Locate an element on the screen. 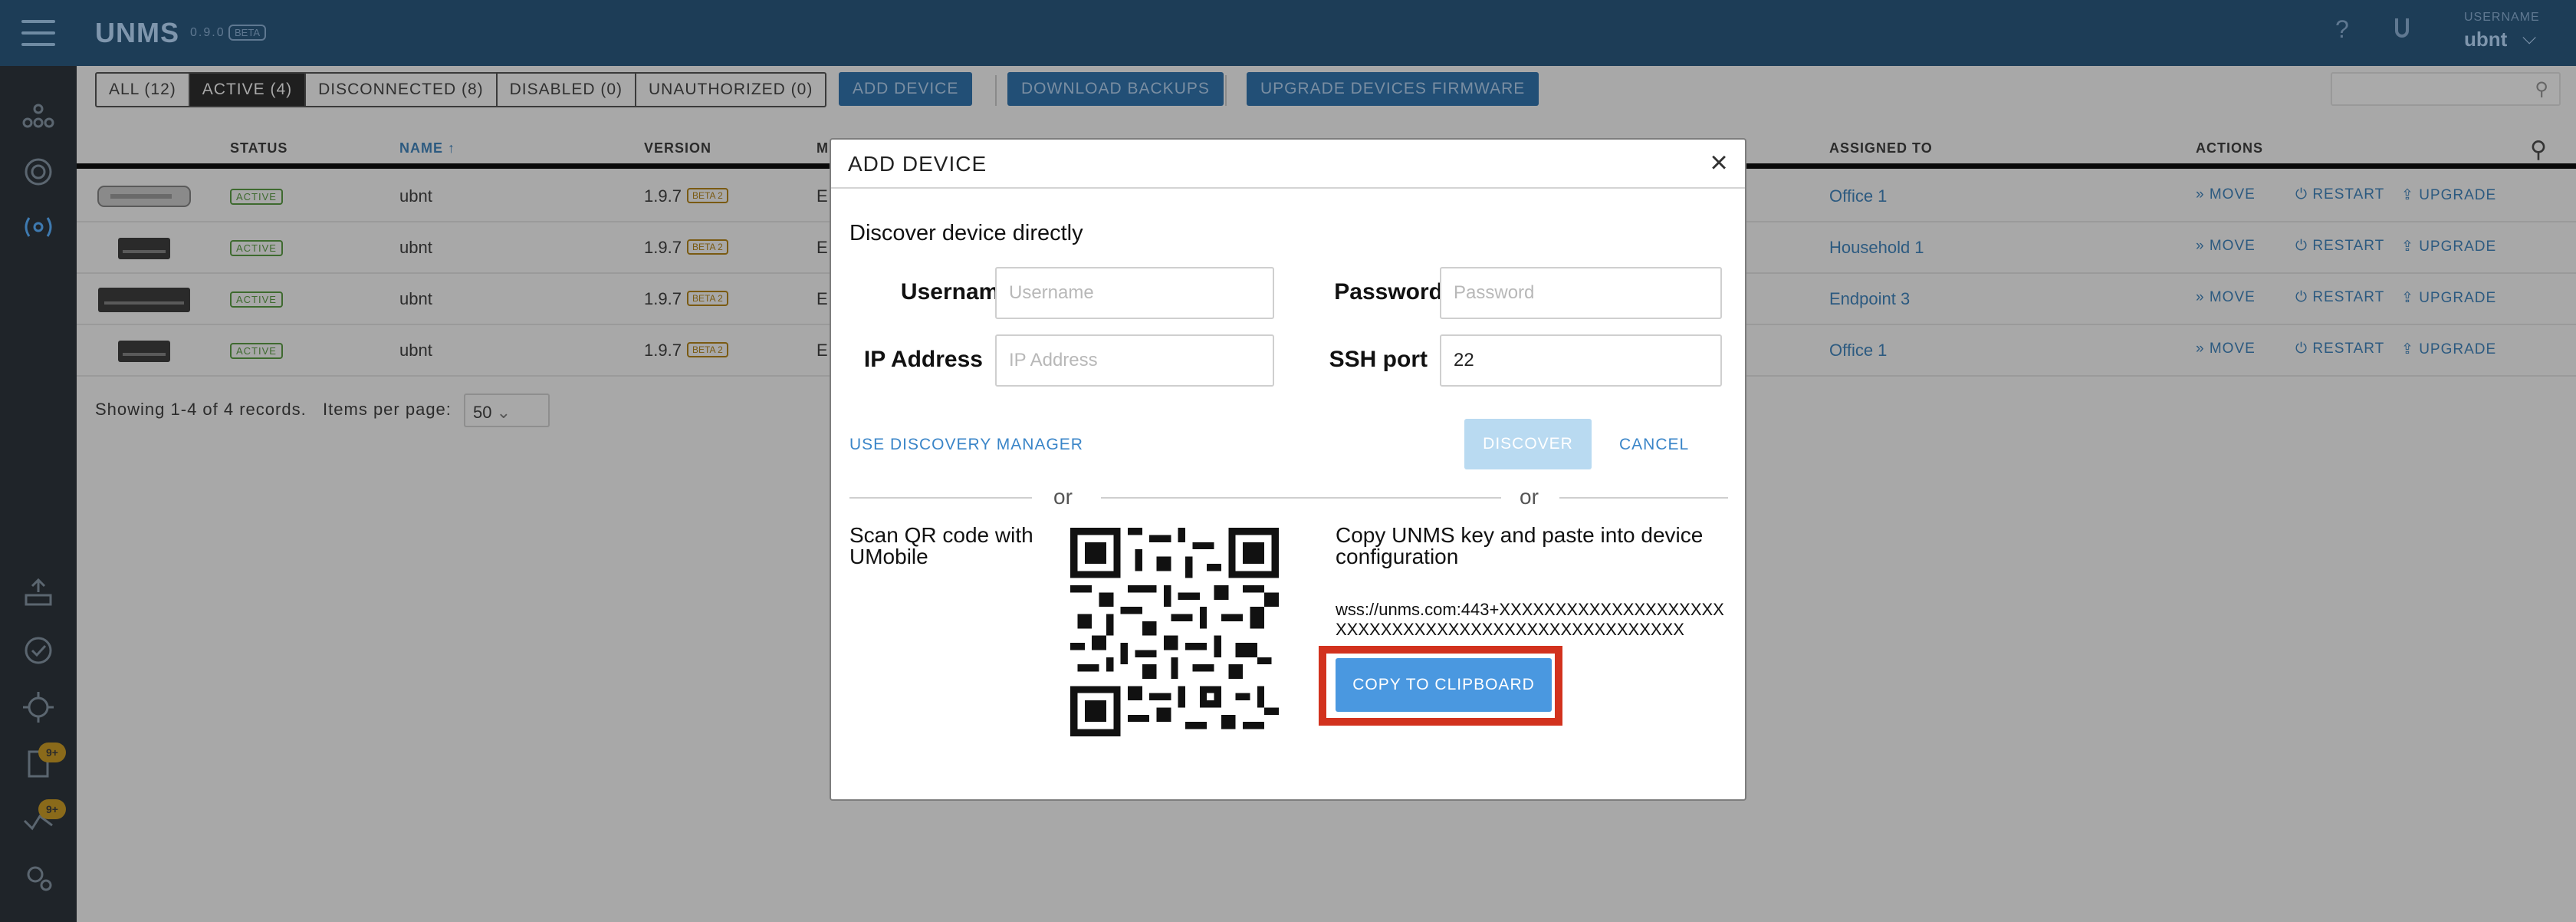  ip-address-label: IP Address is located at coordinates (923, 359).